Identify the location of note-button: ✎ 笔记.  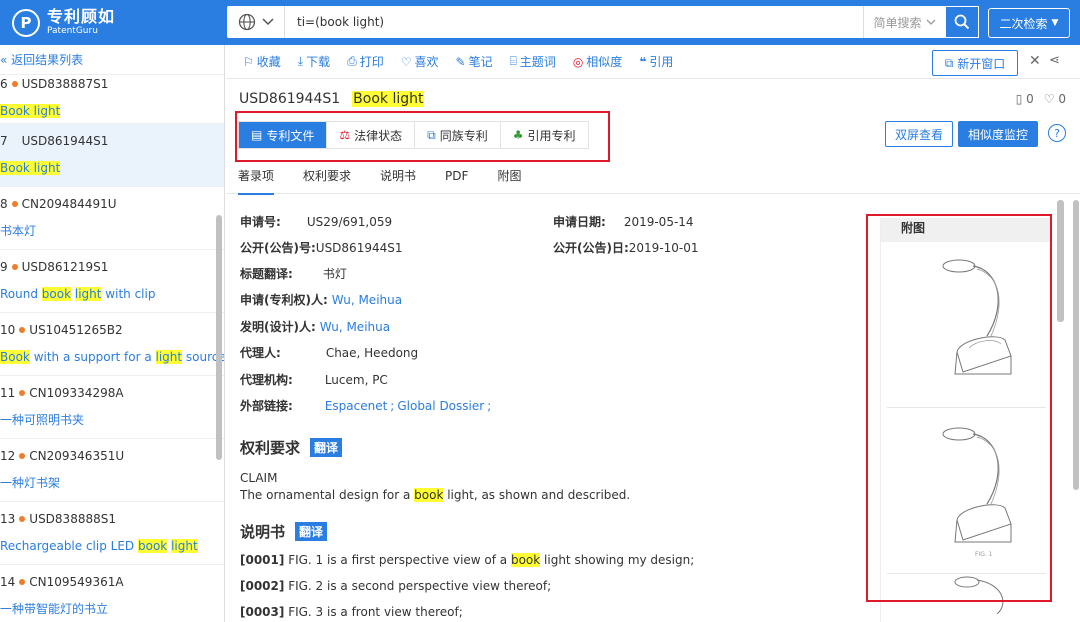
(474, 61).